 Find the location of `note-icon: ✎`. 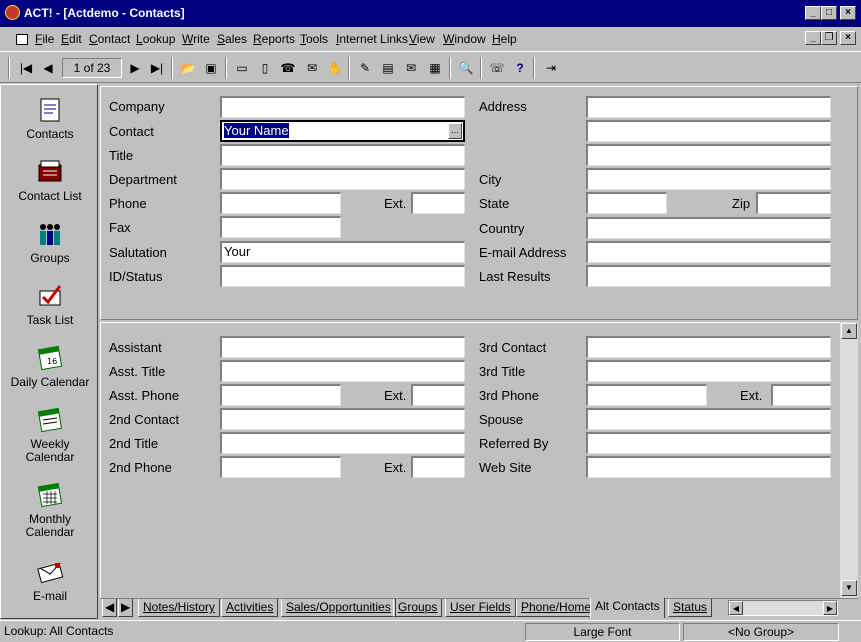

note-icon: ✎ is located at coordinates (365, 68).